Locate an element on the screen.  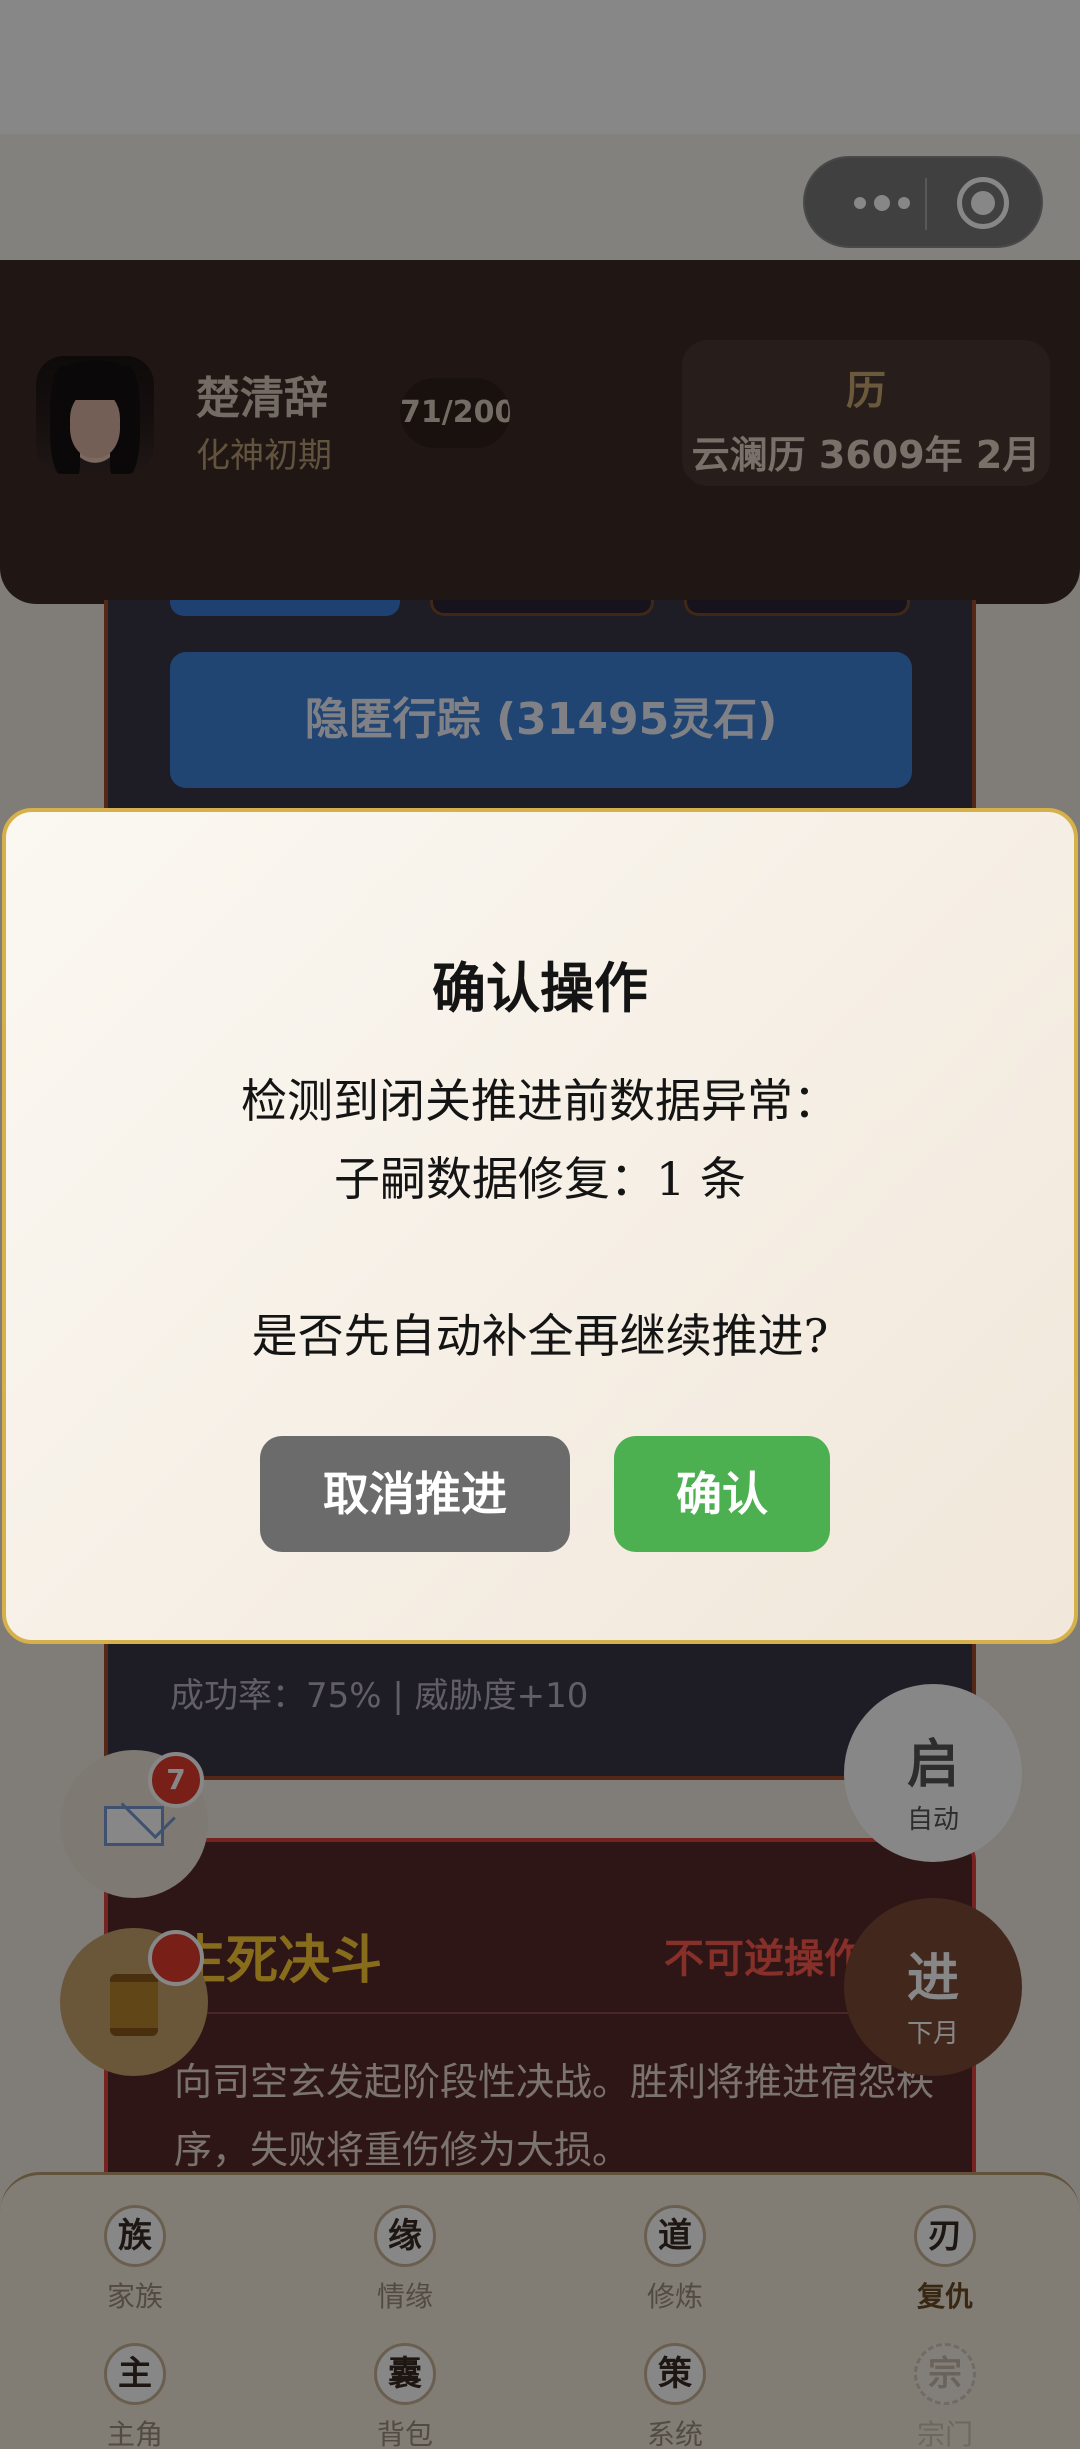
dialog-title: 确认操作 is located at coordinates (540, 988).